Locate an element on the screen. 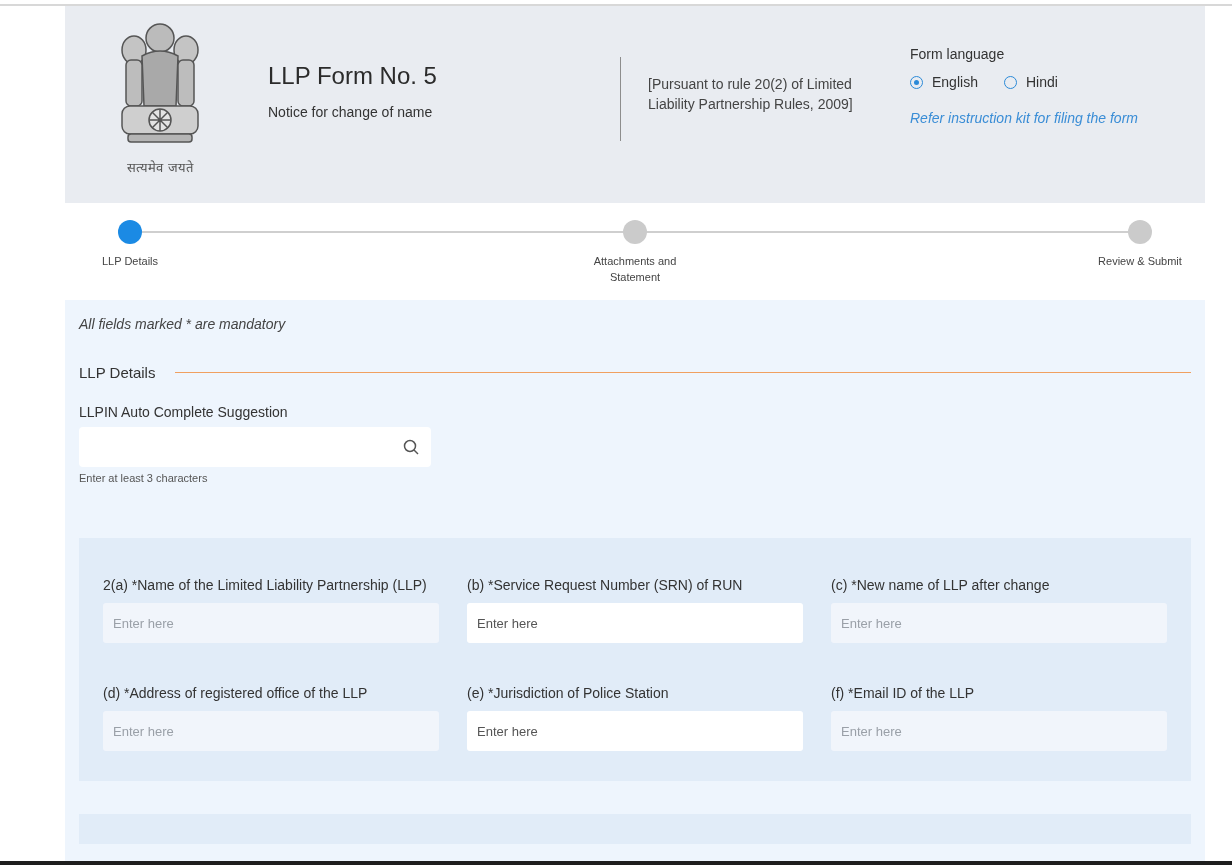 The height and width of the screenshot is (865, 1232). language-label: Form language is located at coordinates (958, 54).